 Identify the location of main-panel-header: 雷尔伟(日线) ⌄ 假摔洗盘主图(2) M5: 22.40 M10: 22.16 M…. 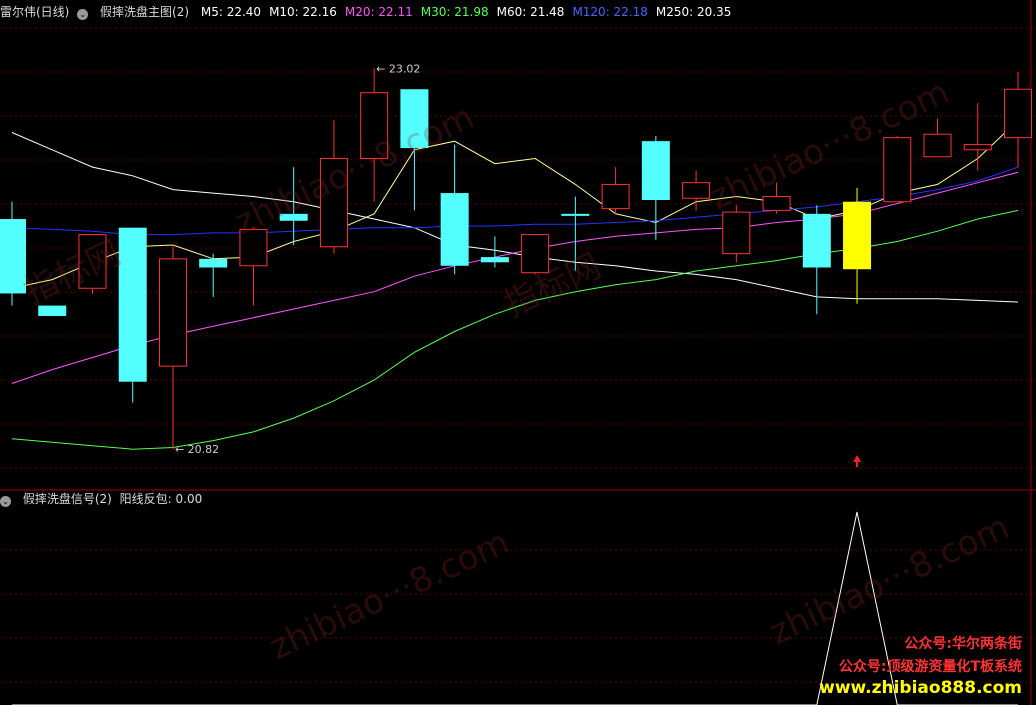
(373, 12).